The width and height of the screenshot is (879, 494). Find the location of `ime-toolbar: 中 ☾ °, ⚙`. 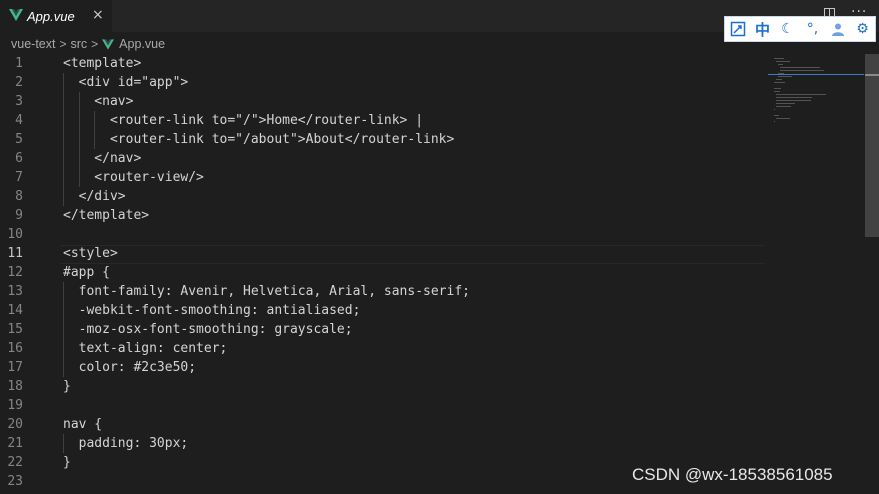

ime-toolbar: 中 ☾ °, ⚙ is located at coordinates (800, 29).